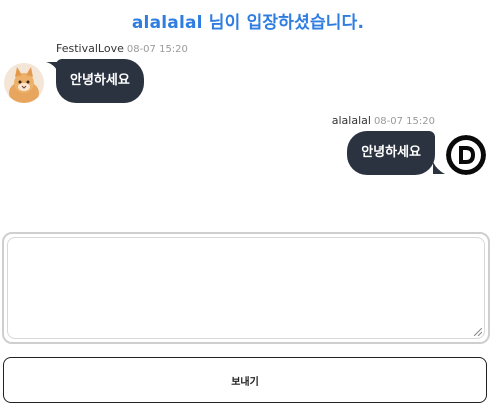 Image resolution: width=496 pixels, height=411 pixels. What do you see at coordinates (24, 83) in the screenshot?
I see `cat-avatar-icon` at bounding box center [24, 83].